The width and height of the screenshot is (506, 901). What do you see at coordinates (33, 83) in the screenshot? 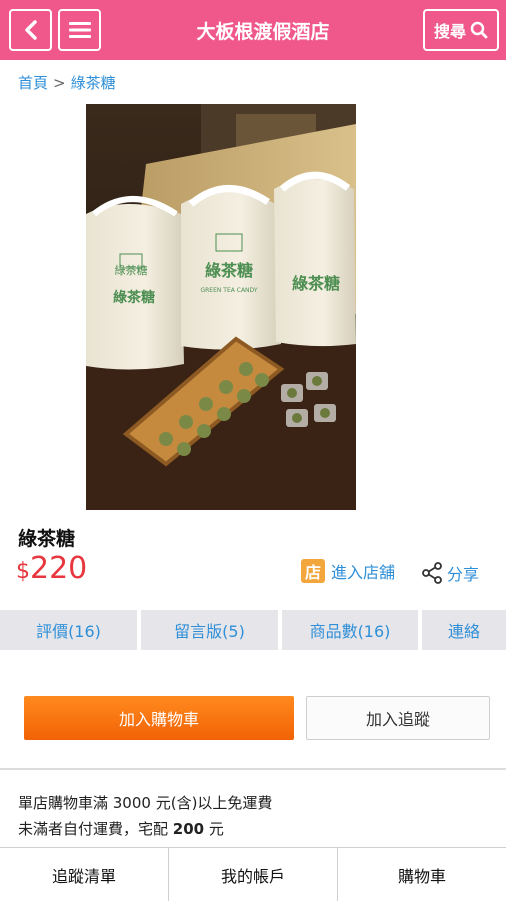
I see `breadcrumb-home: 首頁` at bounding box center [33, 83].